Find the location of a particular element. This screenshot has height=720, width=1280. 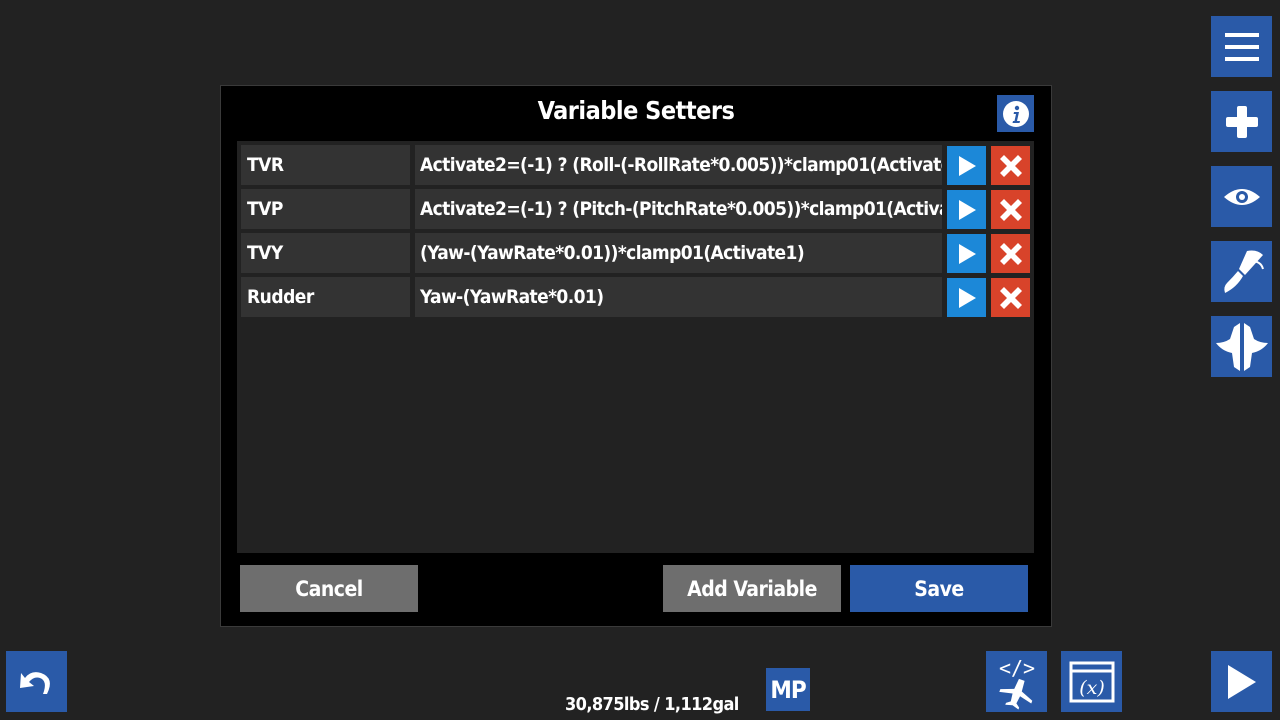

paintbrush-icon is located at coordinates (1243, 271).